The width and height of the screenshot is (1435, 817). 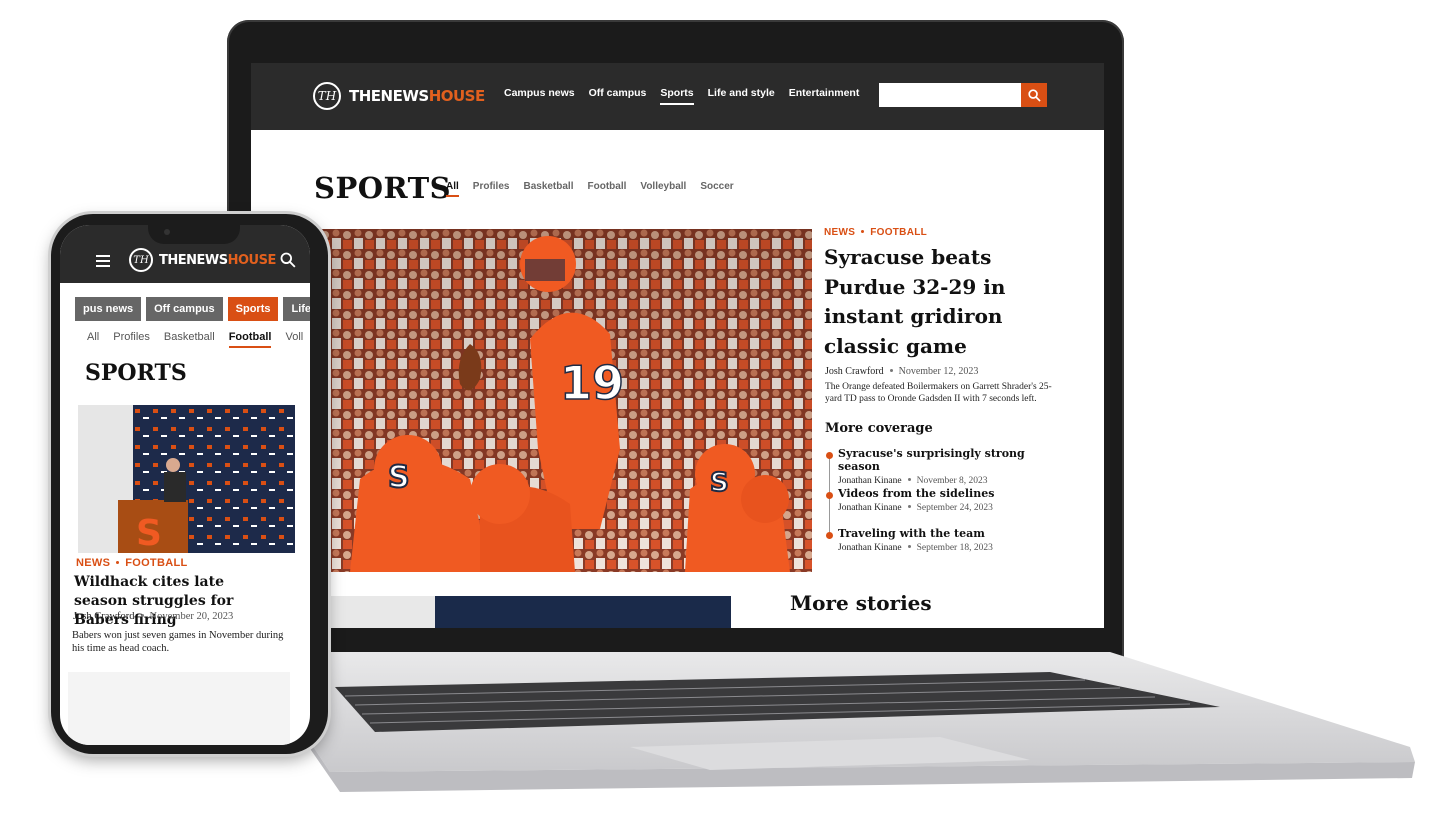 What do you see at coordinates (167, 232) in the screenshot?
I see `camera-icon` at bounding box center [167, 232].